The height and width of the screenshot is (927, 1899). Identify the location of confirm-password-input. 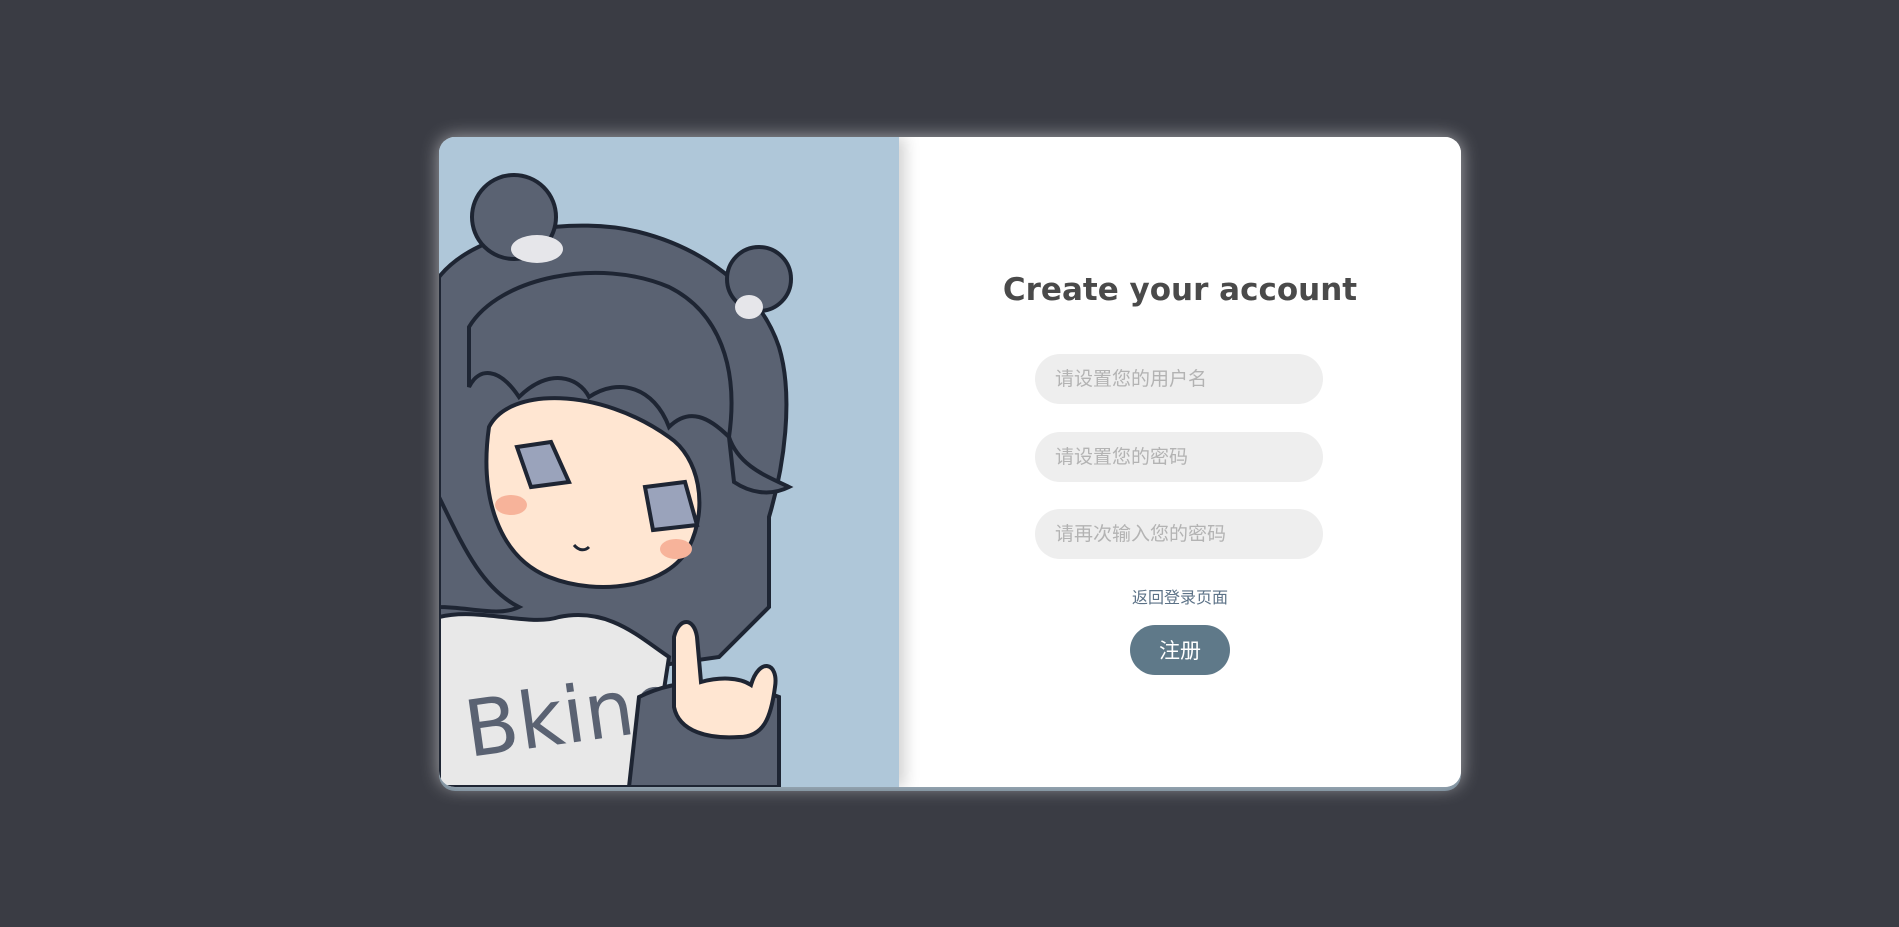
(1179, 534).